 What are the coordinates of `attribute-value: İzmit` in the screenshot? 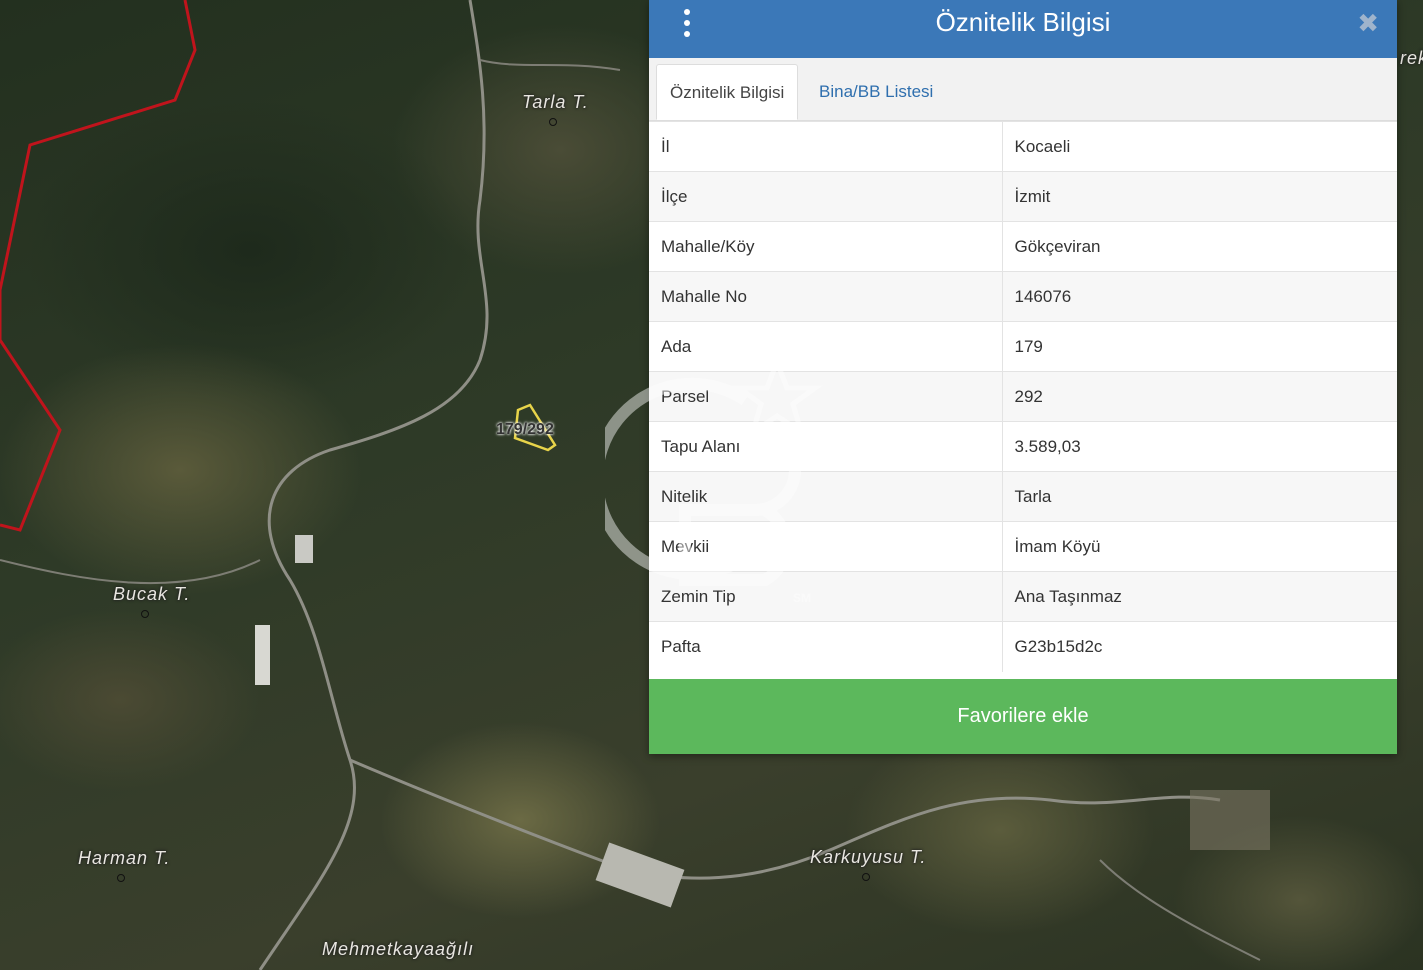 It's located at (1199, 196).